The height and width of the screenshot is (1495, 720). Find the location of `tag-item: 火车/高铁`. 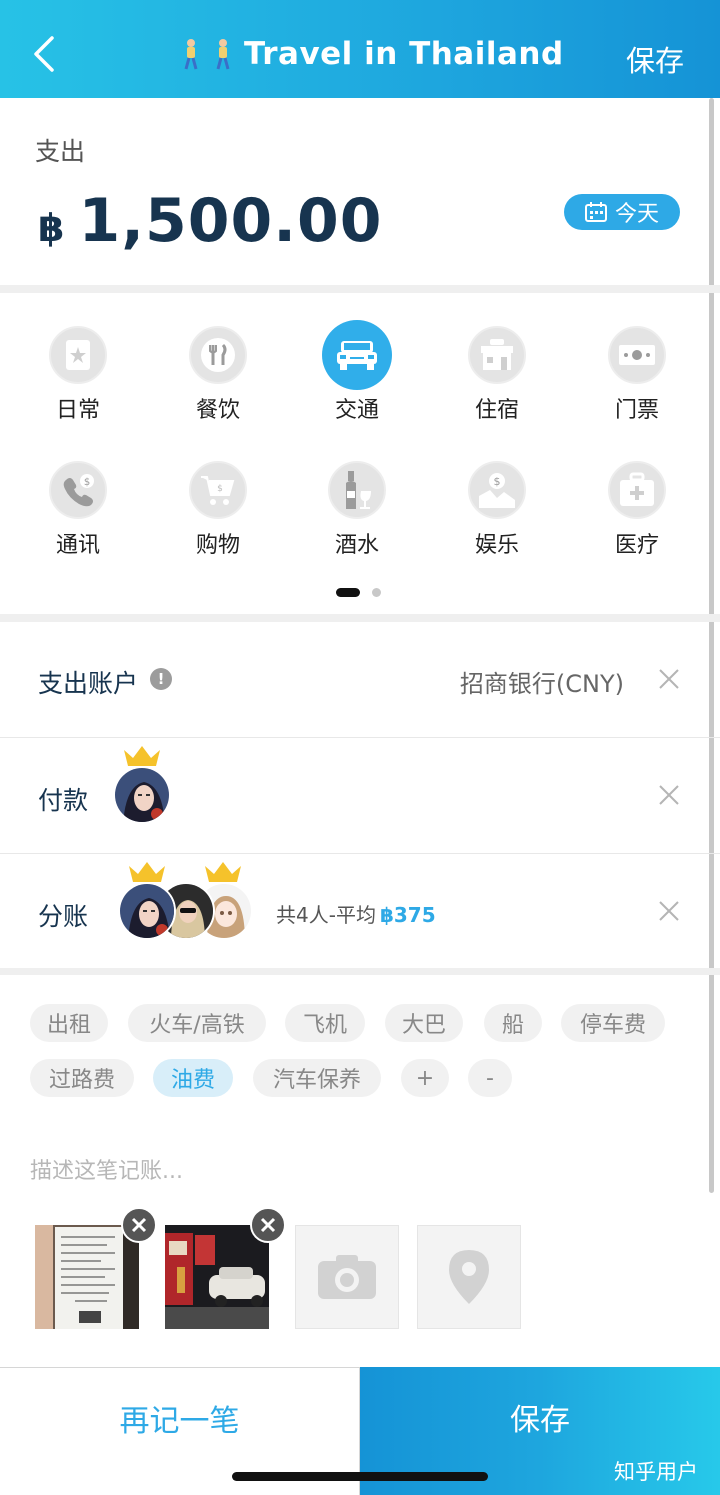

tag-item: 火车/高铁 is located at coordinates (197, 1023).